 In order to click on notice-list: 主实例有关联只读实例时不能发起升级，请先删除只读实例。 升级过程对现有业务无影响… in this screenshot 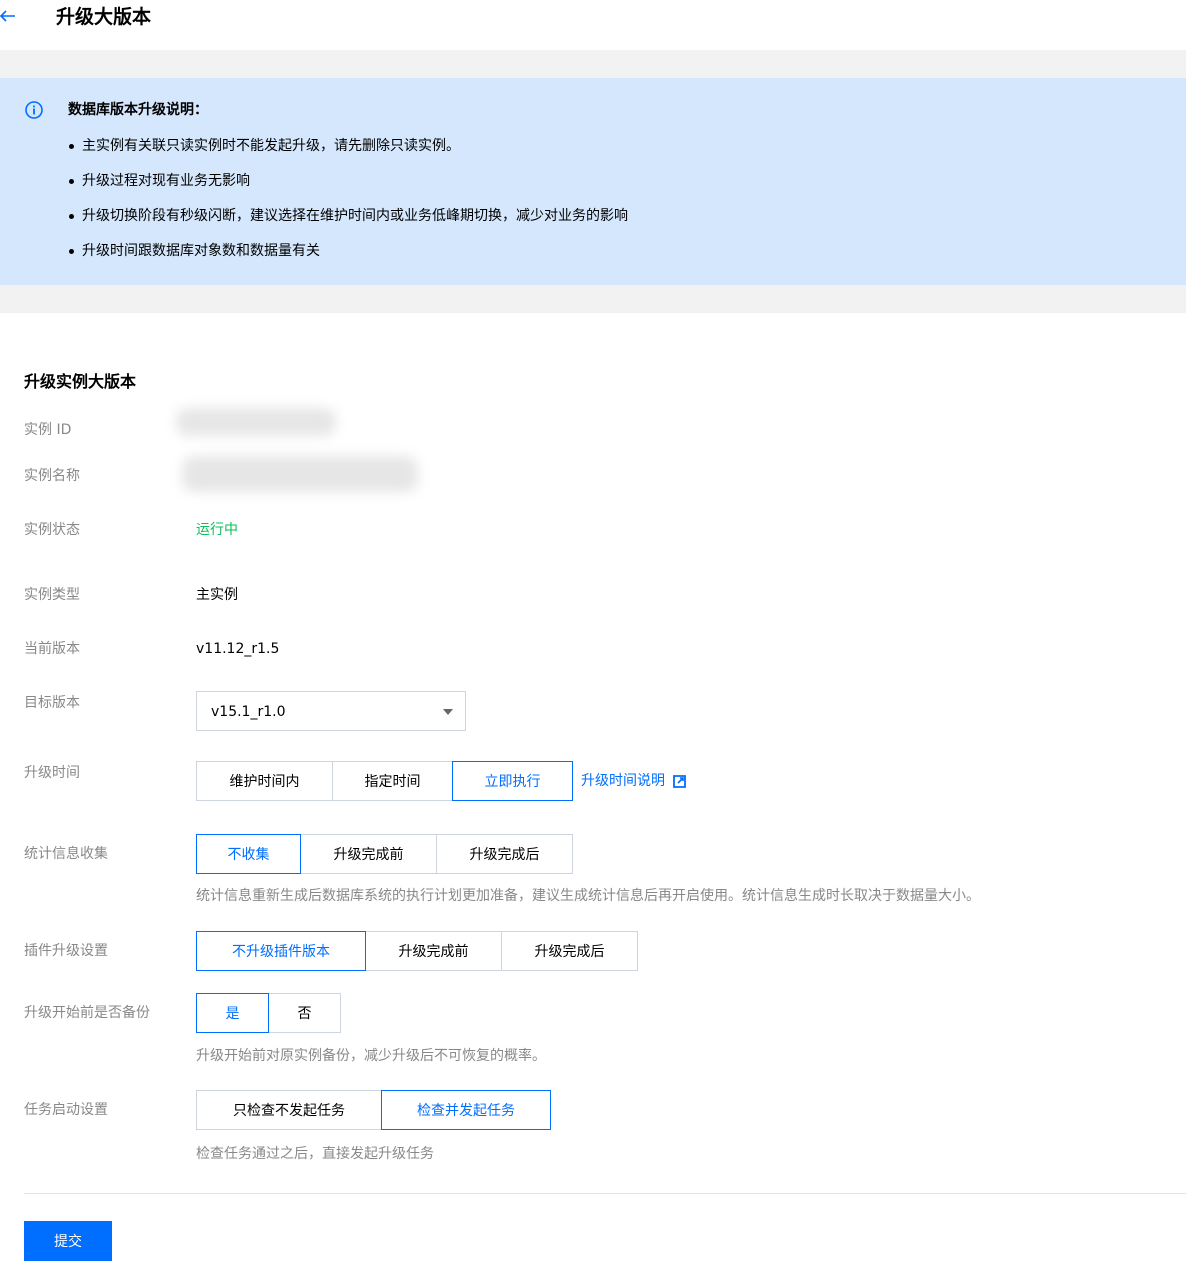, I will do `click(348, 206)`.